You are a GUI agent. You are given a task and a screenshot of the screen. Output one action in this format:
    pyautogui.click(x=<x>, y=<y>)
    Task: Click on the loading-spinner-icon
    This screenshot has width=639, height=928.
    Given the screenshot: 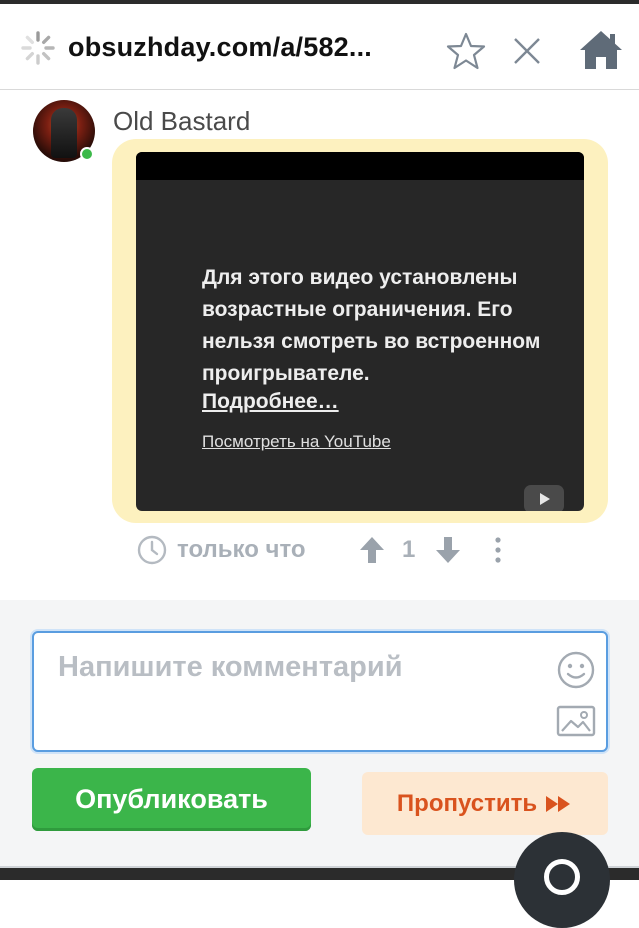 What is the action you would take?
    pyautogui.click(x=38, y=48)
    